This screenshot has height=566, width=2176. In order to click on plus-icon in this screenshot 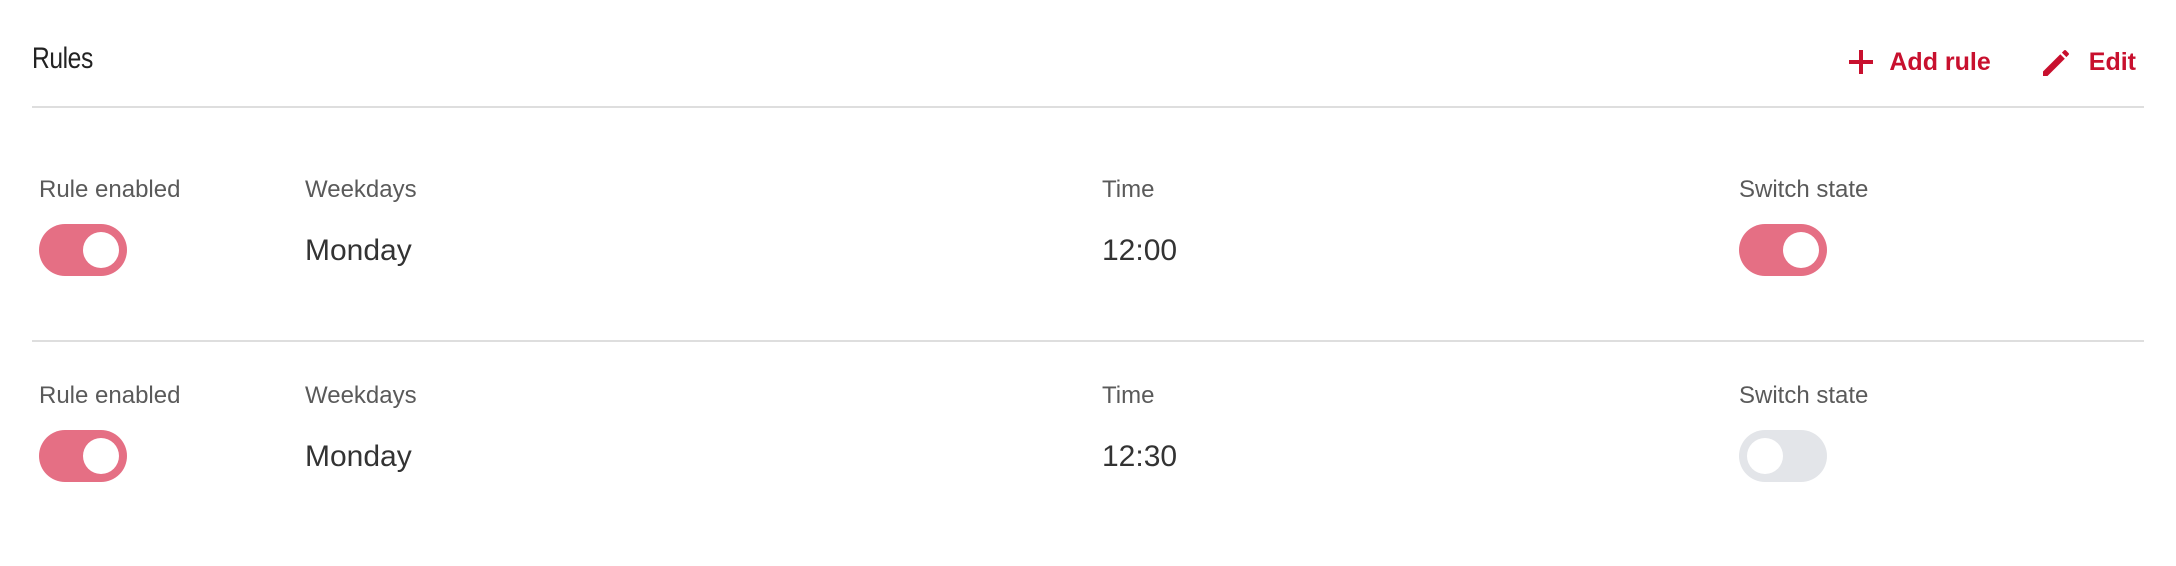, I will do `click(1861, 62)`.